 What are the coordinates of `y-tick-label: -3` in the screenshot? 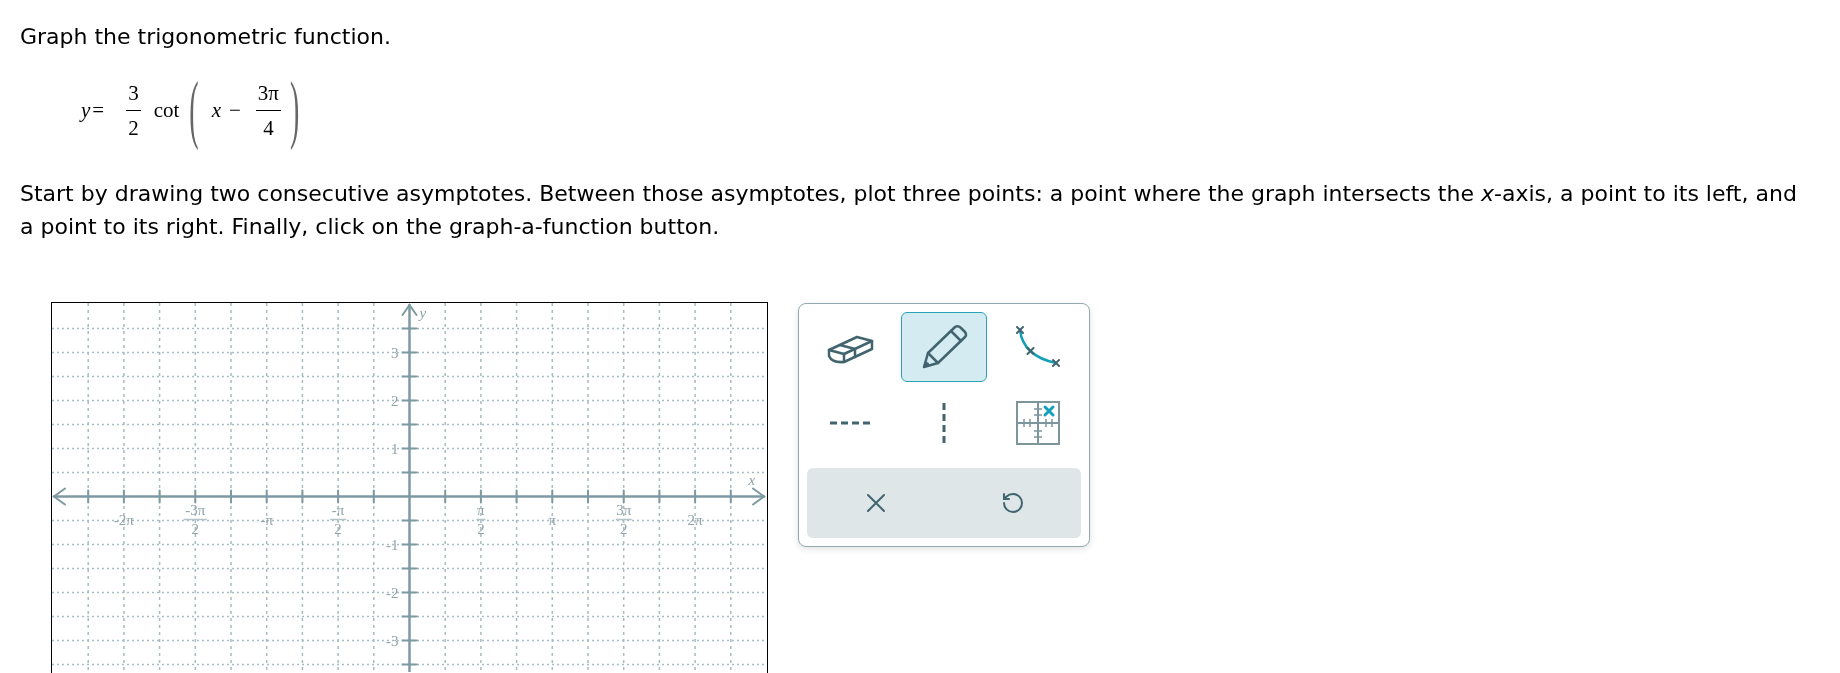 It's located at (392, 640).